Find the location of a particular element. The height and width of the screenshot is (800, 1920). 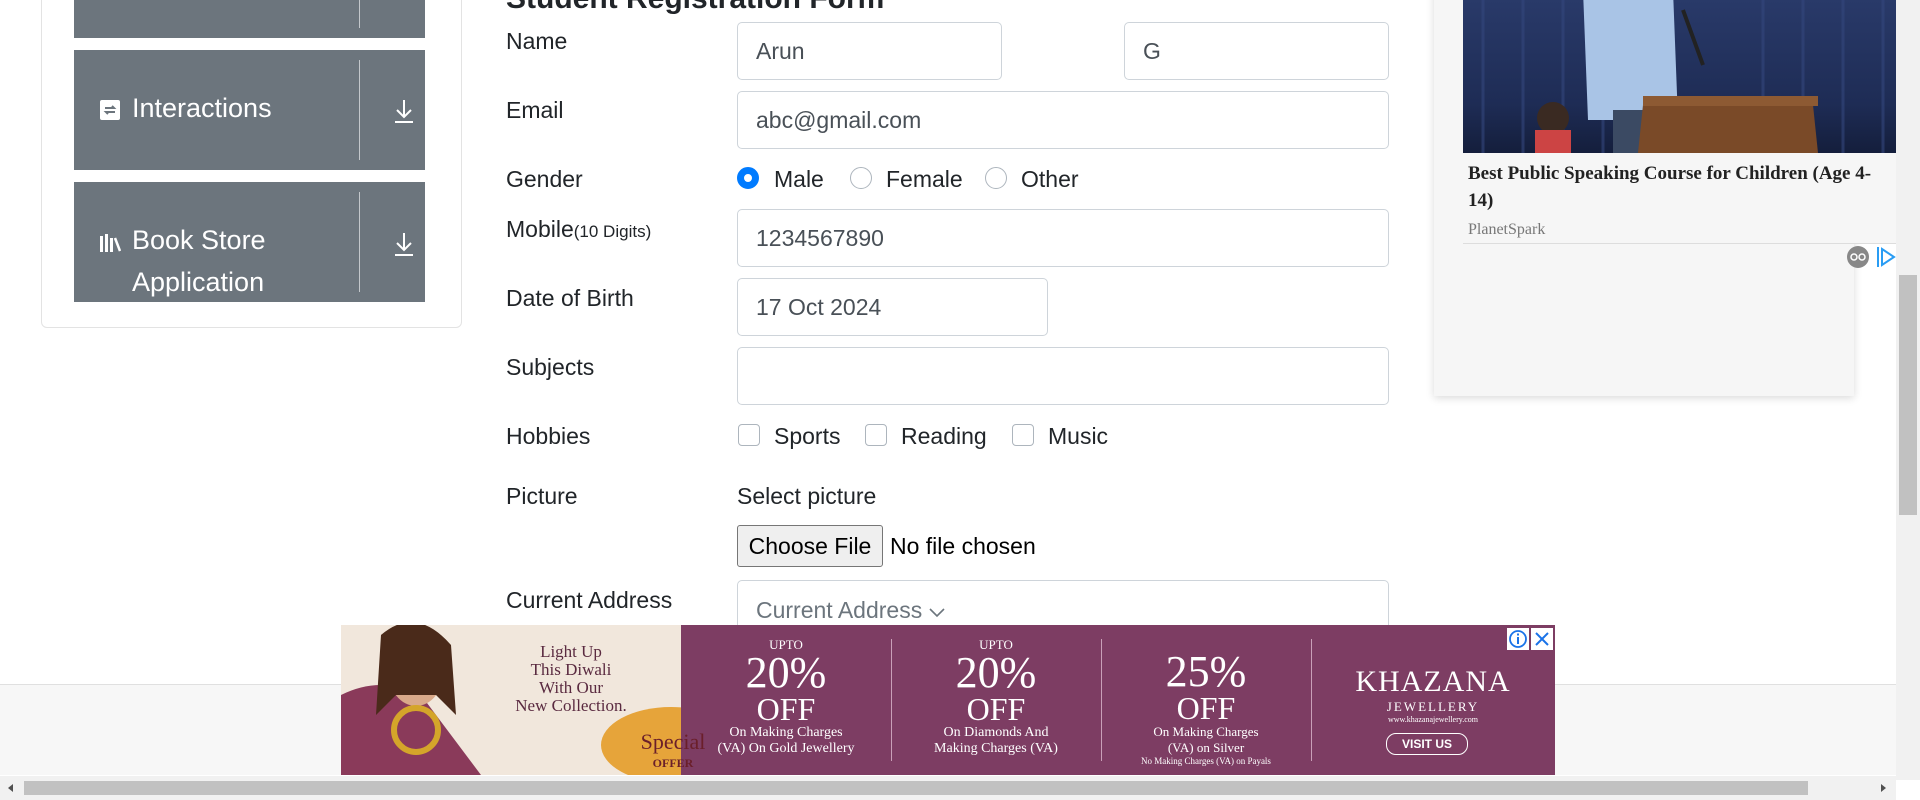

mobile-input: 1234567890 is located at coordinates (1063, 238).